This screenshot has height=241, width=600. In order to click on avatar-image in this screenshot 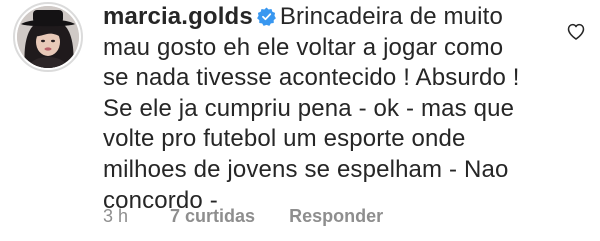, I will do `click(48, 37)`.